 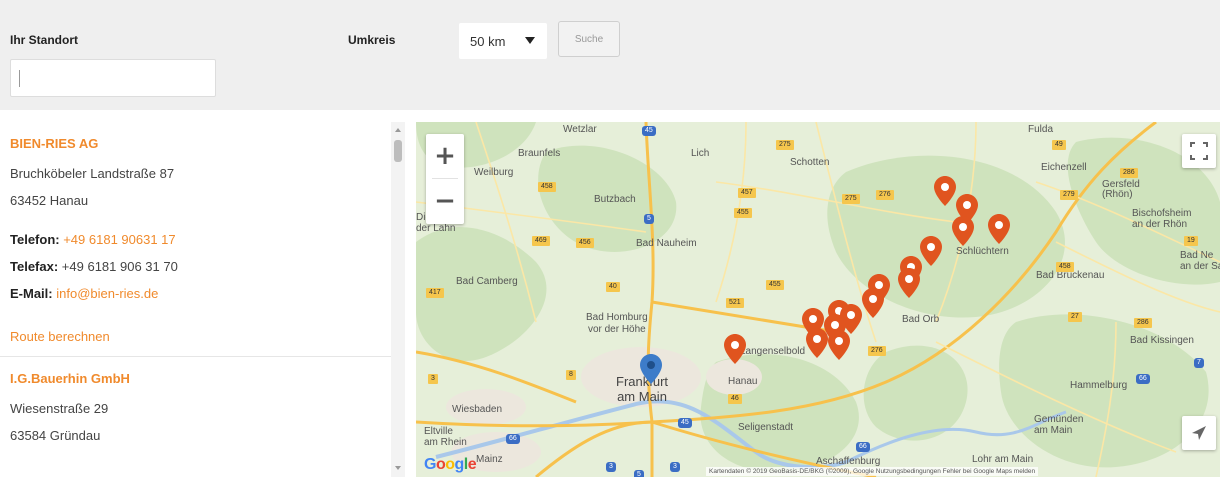 What do you see at coordinates (735, 303) in the screenshot?
I see `road-shield: 521` at bounding box center [735, 303].